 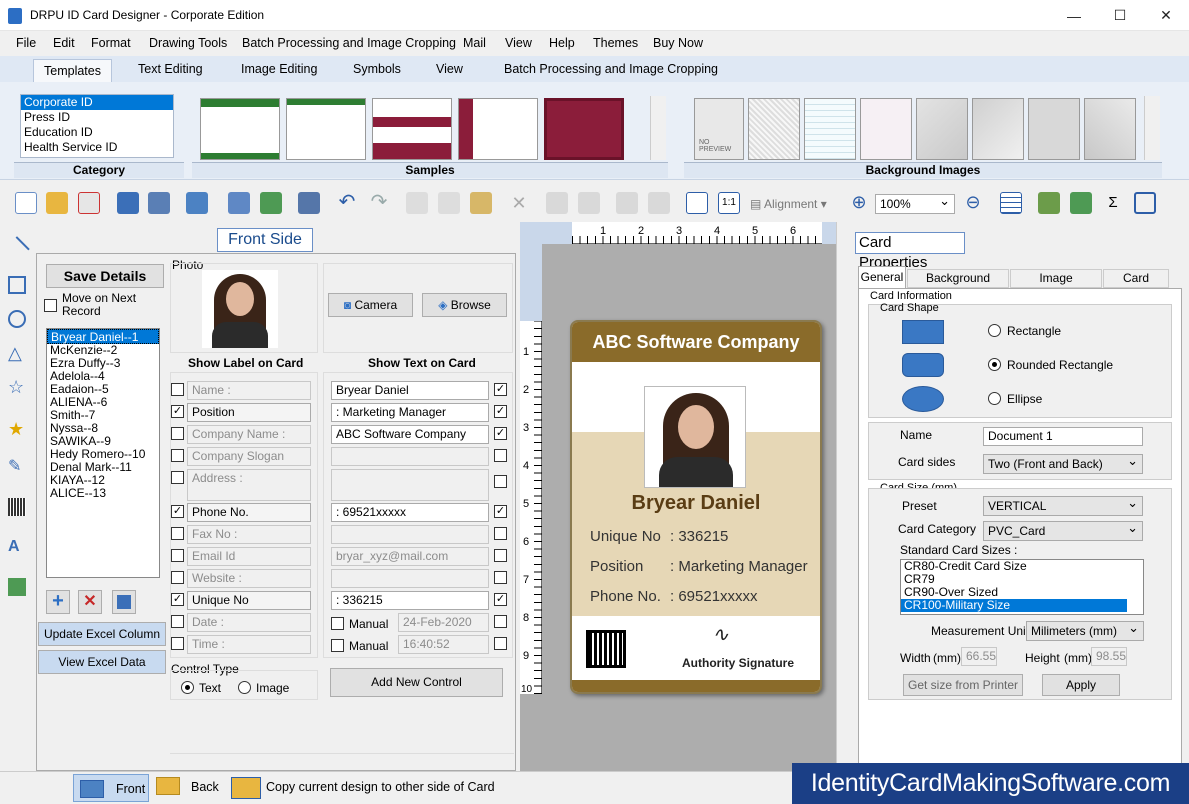 What do you see at coordinates (1152, 128) in the screenshot?
I see `backgrounds-scrollbar` at bounding box center [1152, 128].